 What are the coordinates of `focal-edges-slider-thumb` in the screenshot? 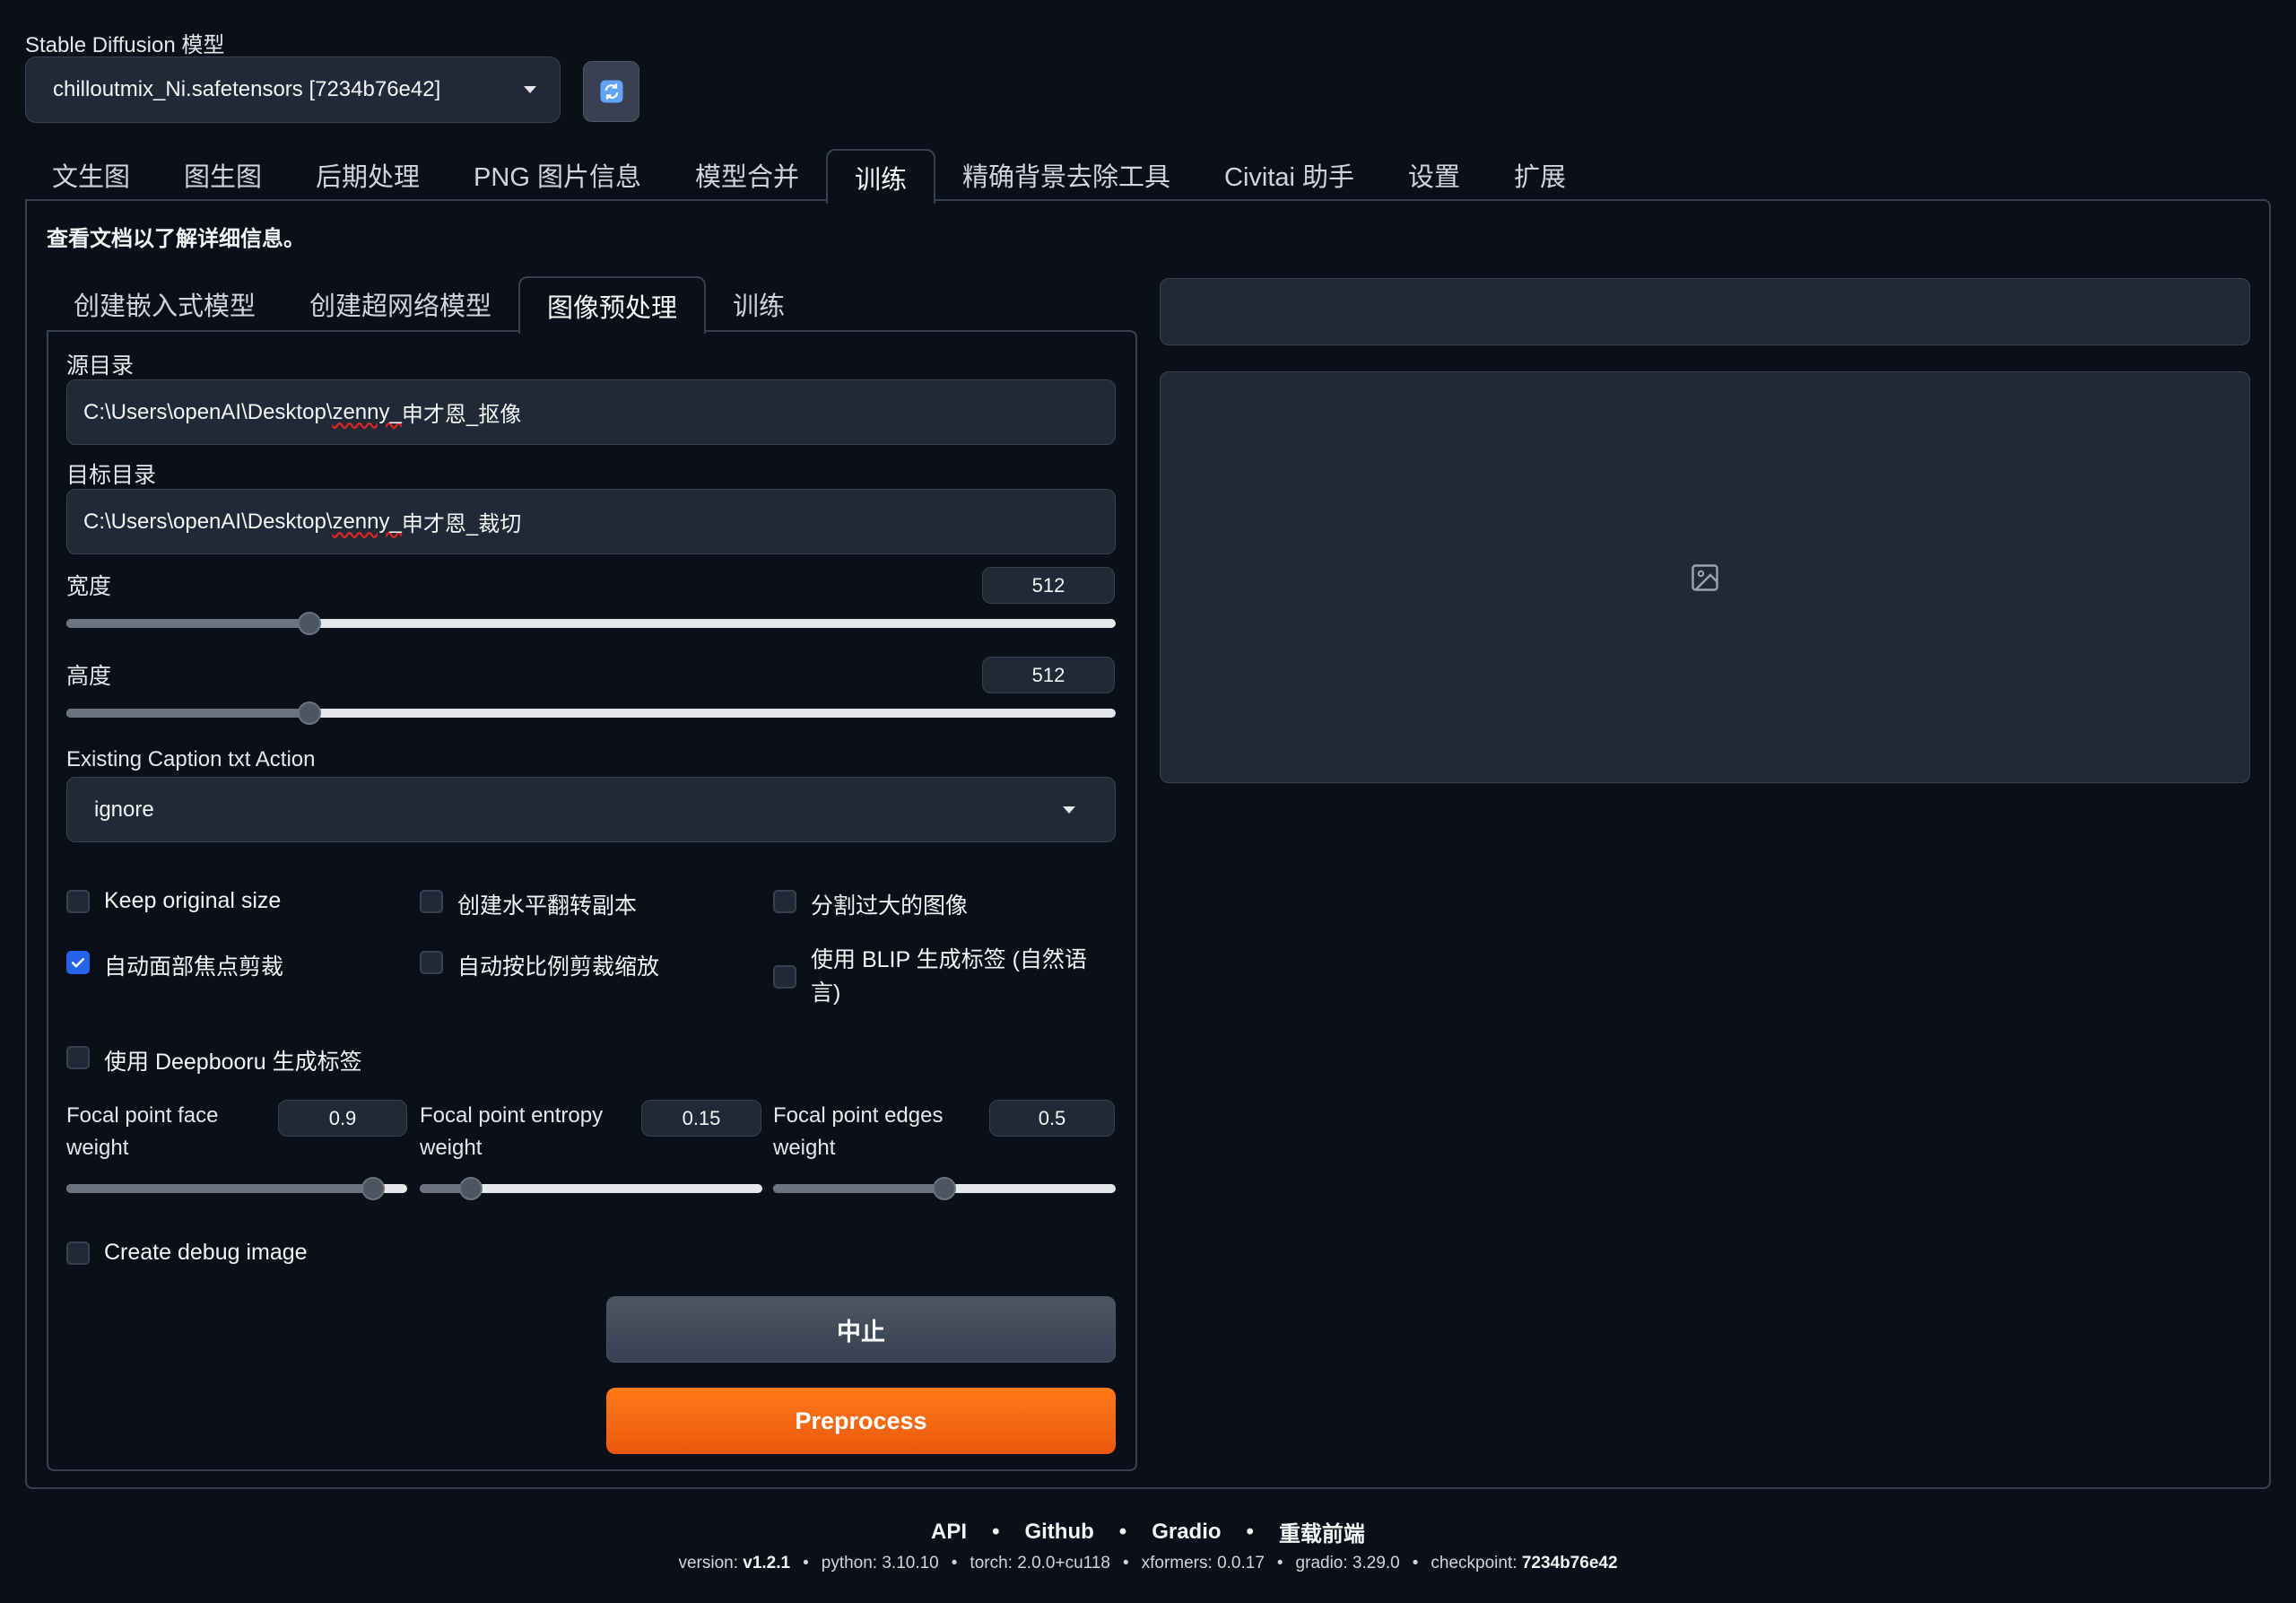 It's located at (944, 1188).